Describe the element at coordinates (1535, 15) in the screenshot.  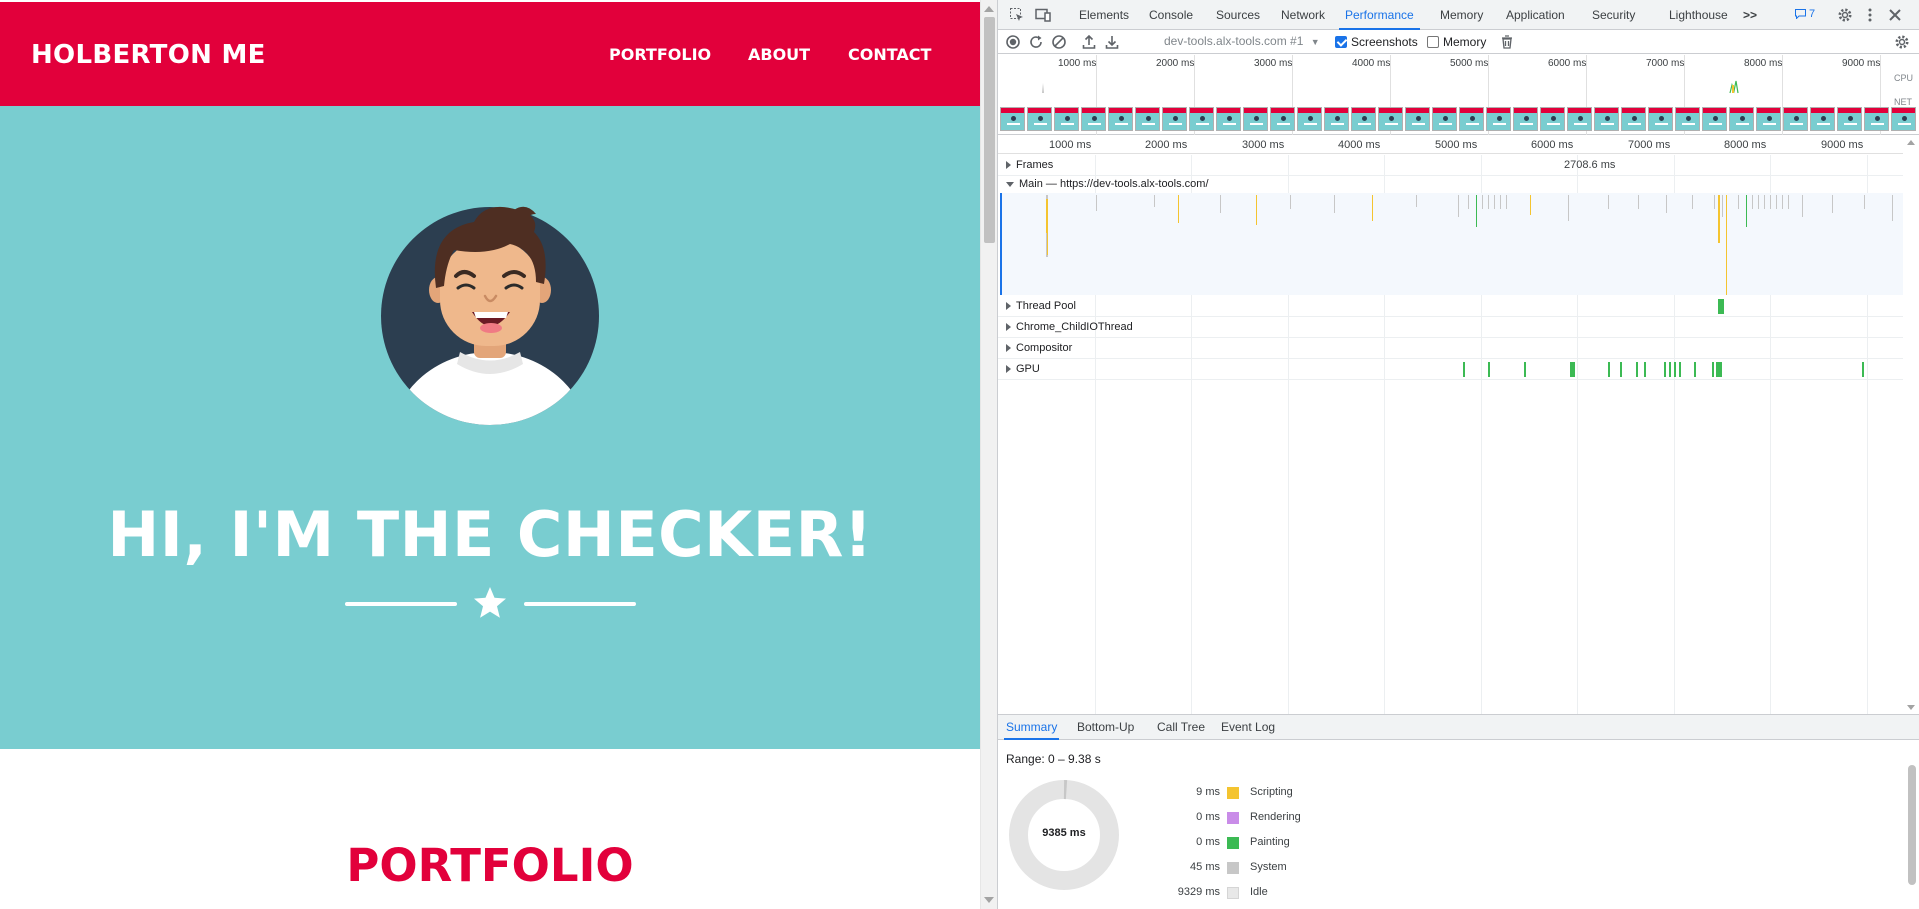
I see `tab-application: Application` at that location.